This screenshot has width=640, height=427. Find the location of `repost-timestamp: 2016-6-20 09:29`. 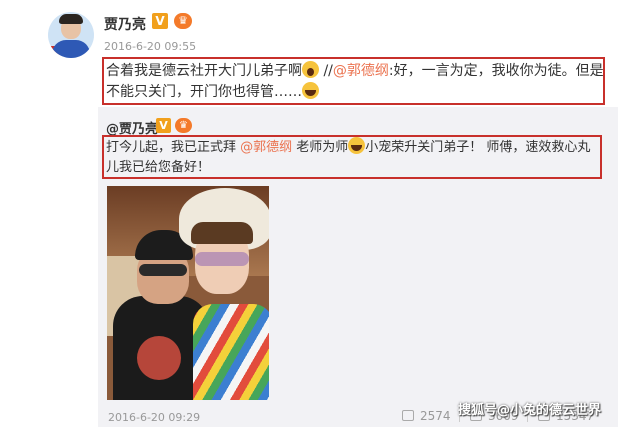

repost-timestamp: 2016-6-20 09:29 is located at coordinates (154, 417).